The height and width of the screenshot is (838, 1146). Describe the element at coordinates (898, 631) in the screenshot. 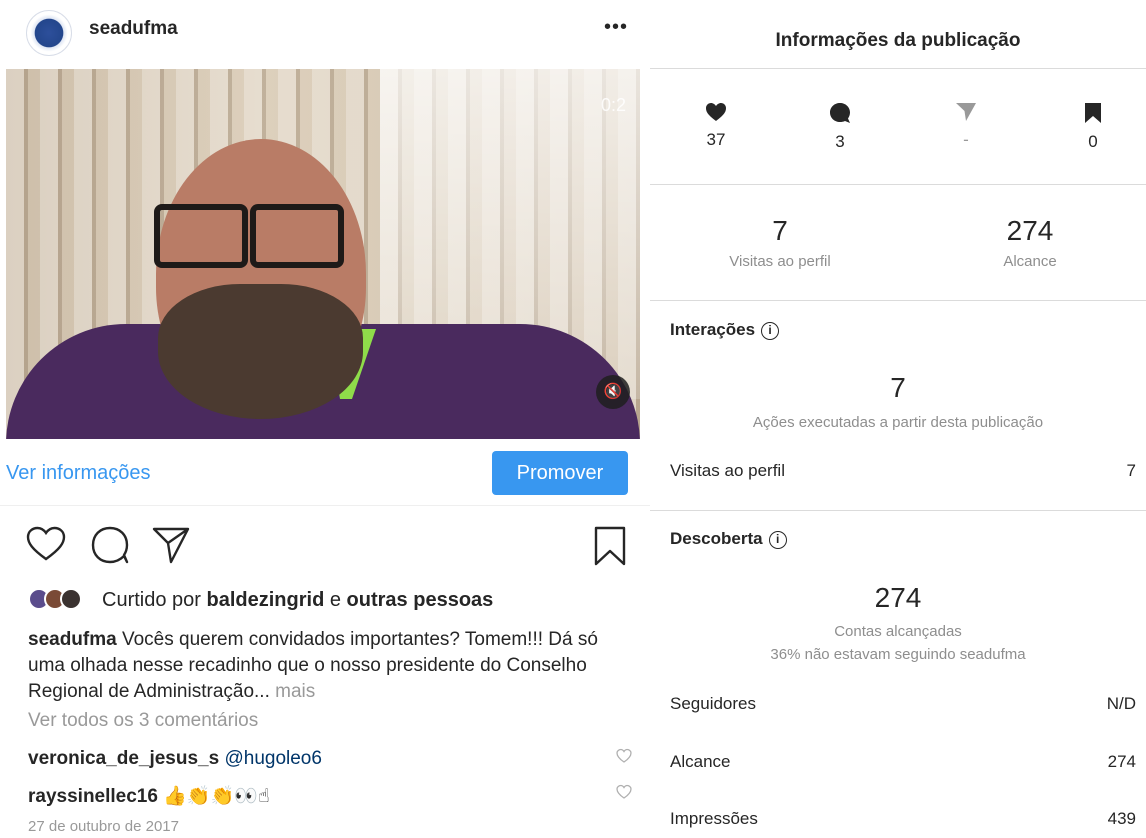

I see `discovery-caption: Contas alcançadas` at that location.